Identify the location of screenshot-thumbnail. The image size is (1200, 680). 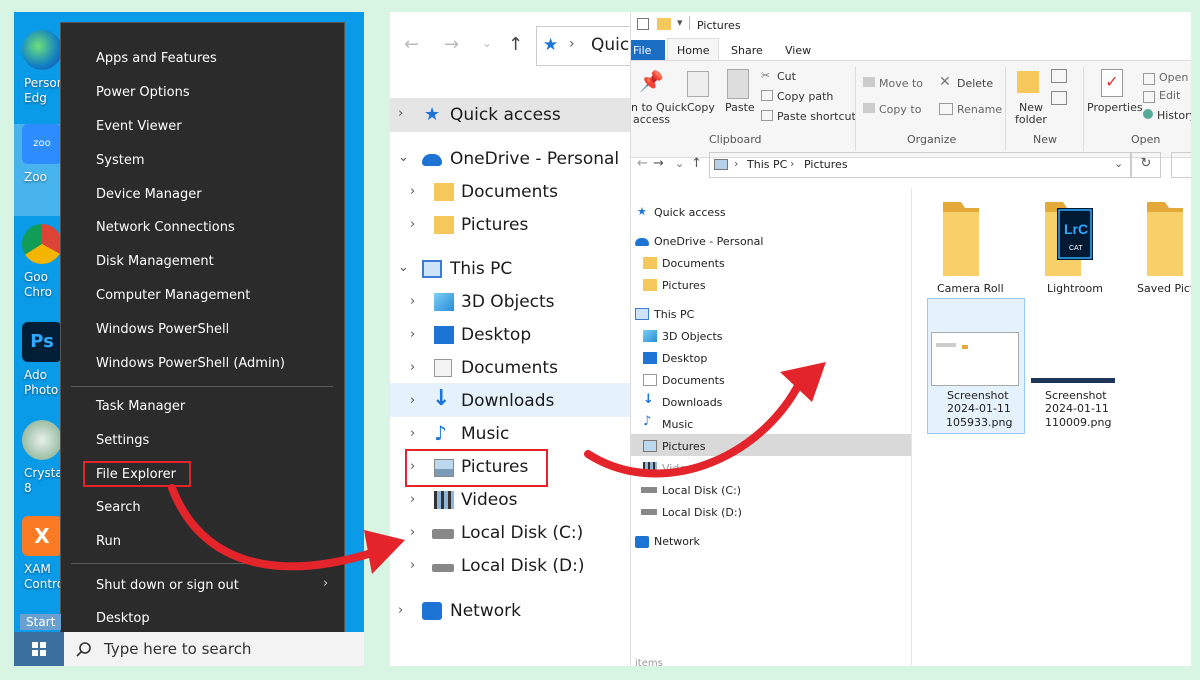
(1073, 380).